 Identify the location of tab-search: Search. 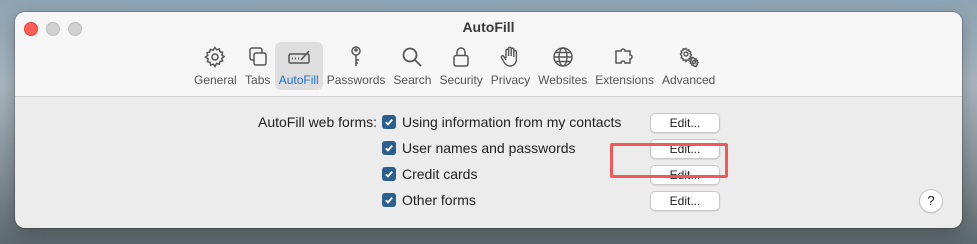
(412, 66).